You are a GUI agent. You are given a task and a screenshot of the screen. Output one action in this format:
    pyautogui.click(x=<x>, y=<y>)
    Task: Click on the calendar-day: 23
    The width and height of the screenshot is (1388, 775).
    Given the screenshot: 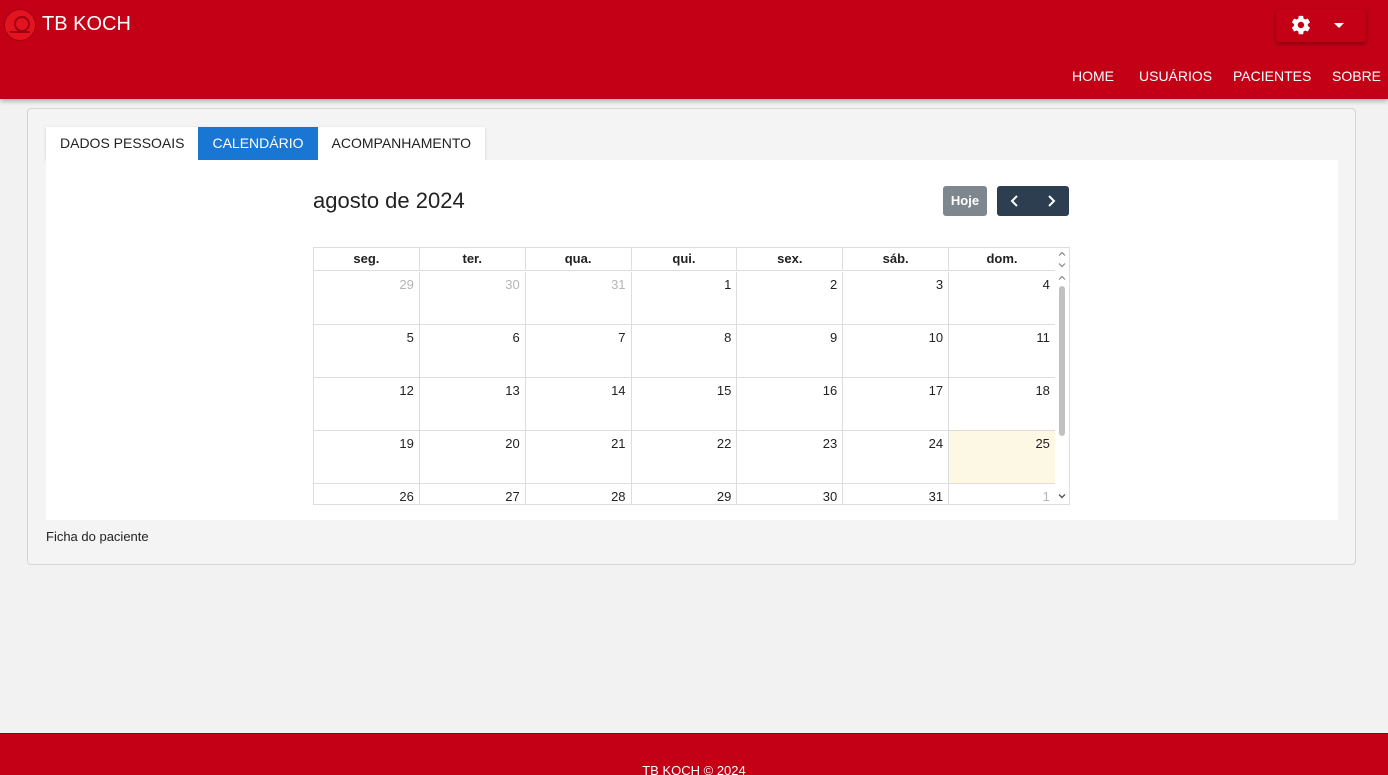 What is the action you would take?
    pyautogui.click(x=790, y=457)
    